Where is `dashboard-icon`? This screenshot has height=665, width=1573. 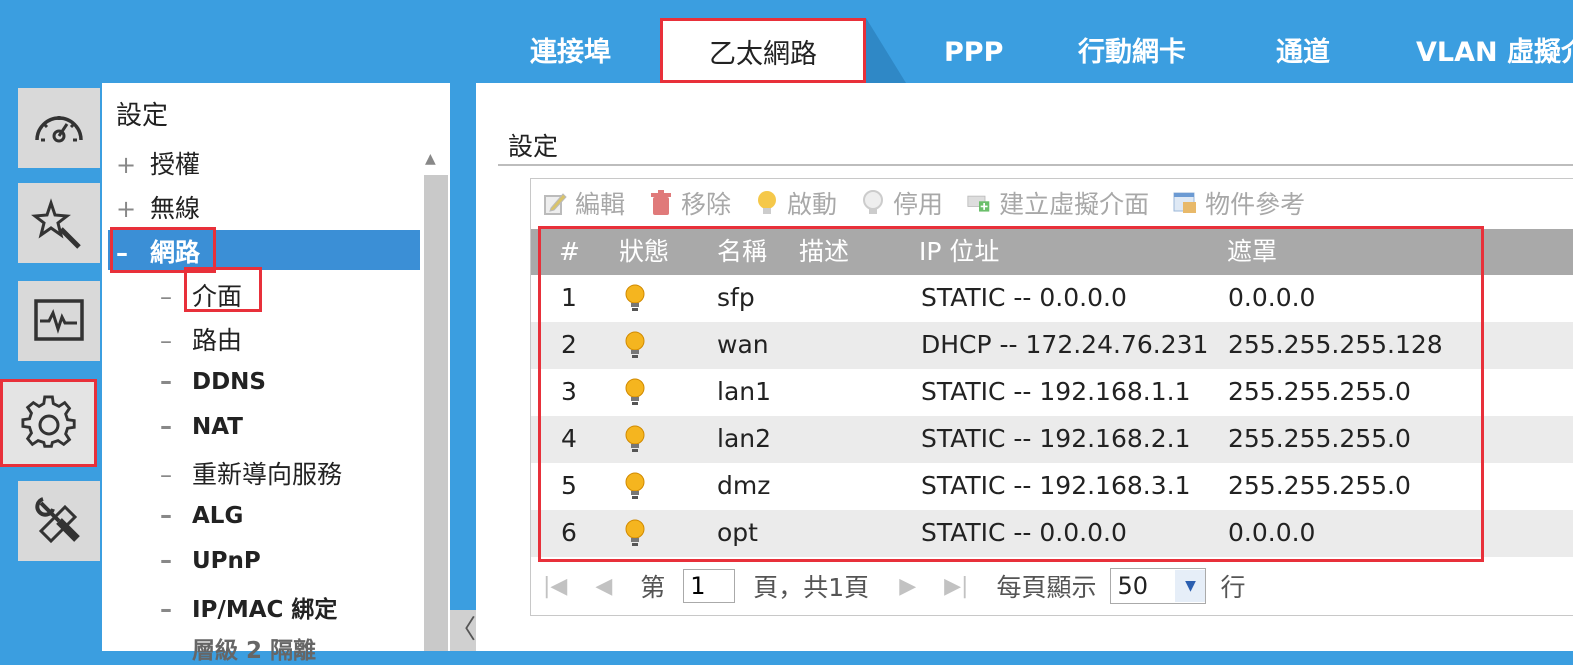 dashboard-icon is located at coordinates (59, 129).